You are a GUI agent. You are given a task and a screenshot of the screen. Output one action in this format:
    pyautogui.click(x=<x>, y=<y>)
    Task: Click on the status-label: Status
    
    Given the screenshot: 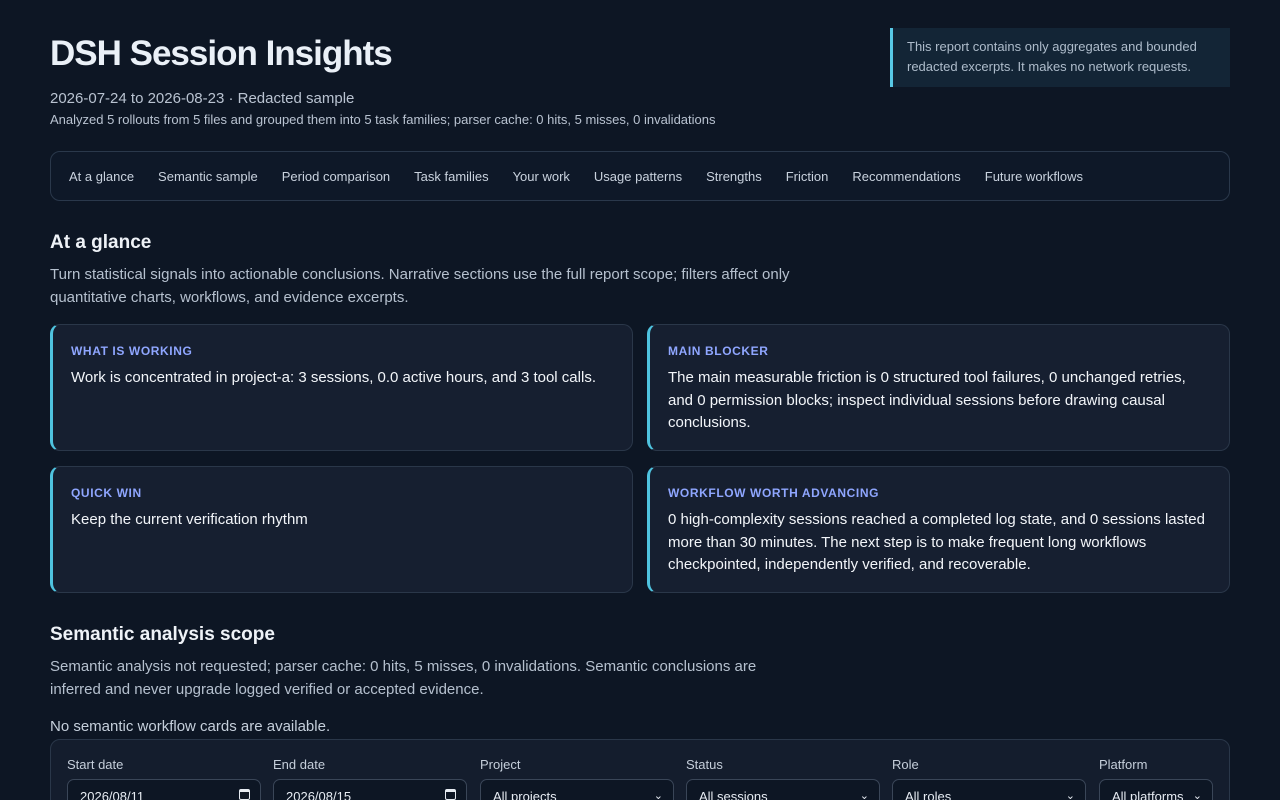 What is the action you would take?
    pyautogui.click(x=704, y=764)
    